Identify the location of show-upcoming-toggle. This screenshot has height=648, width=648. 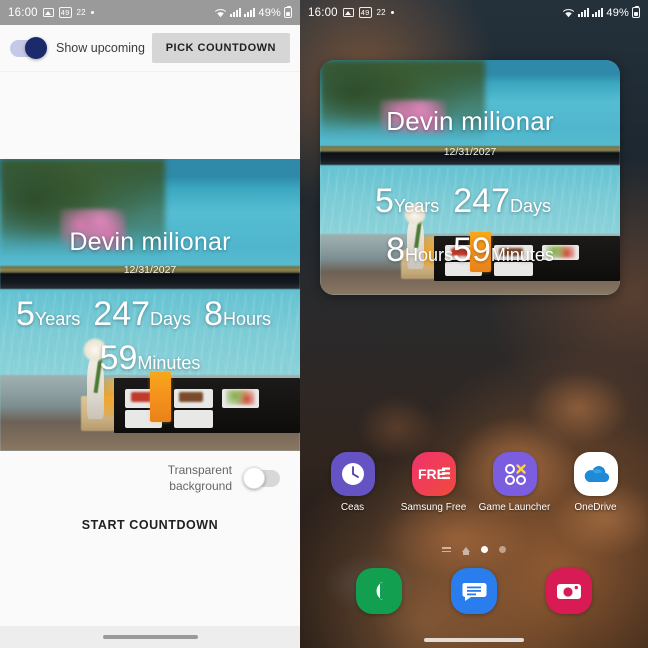
(28, 48).